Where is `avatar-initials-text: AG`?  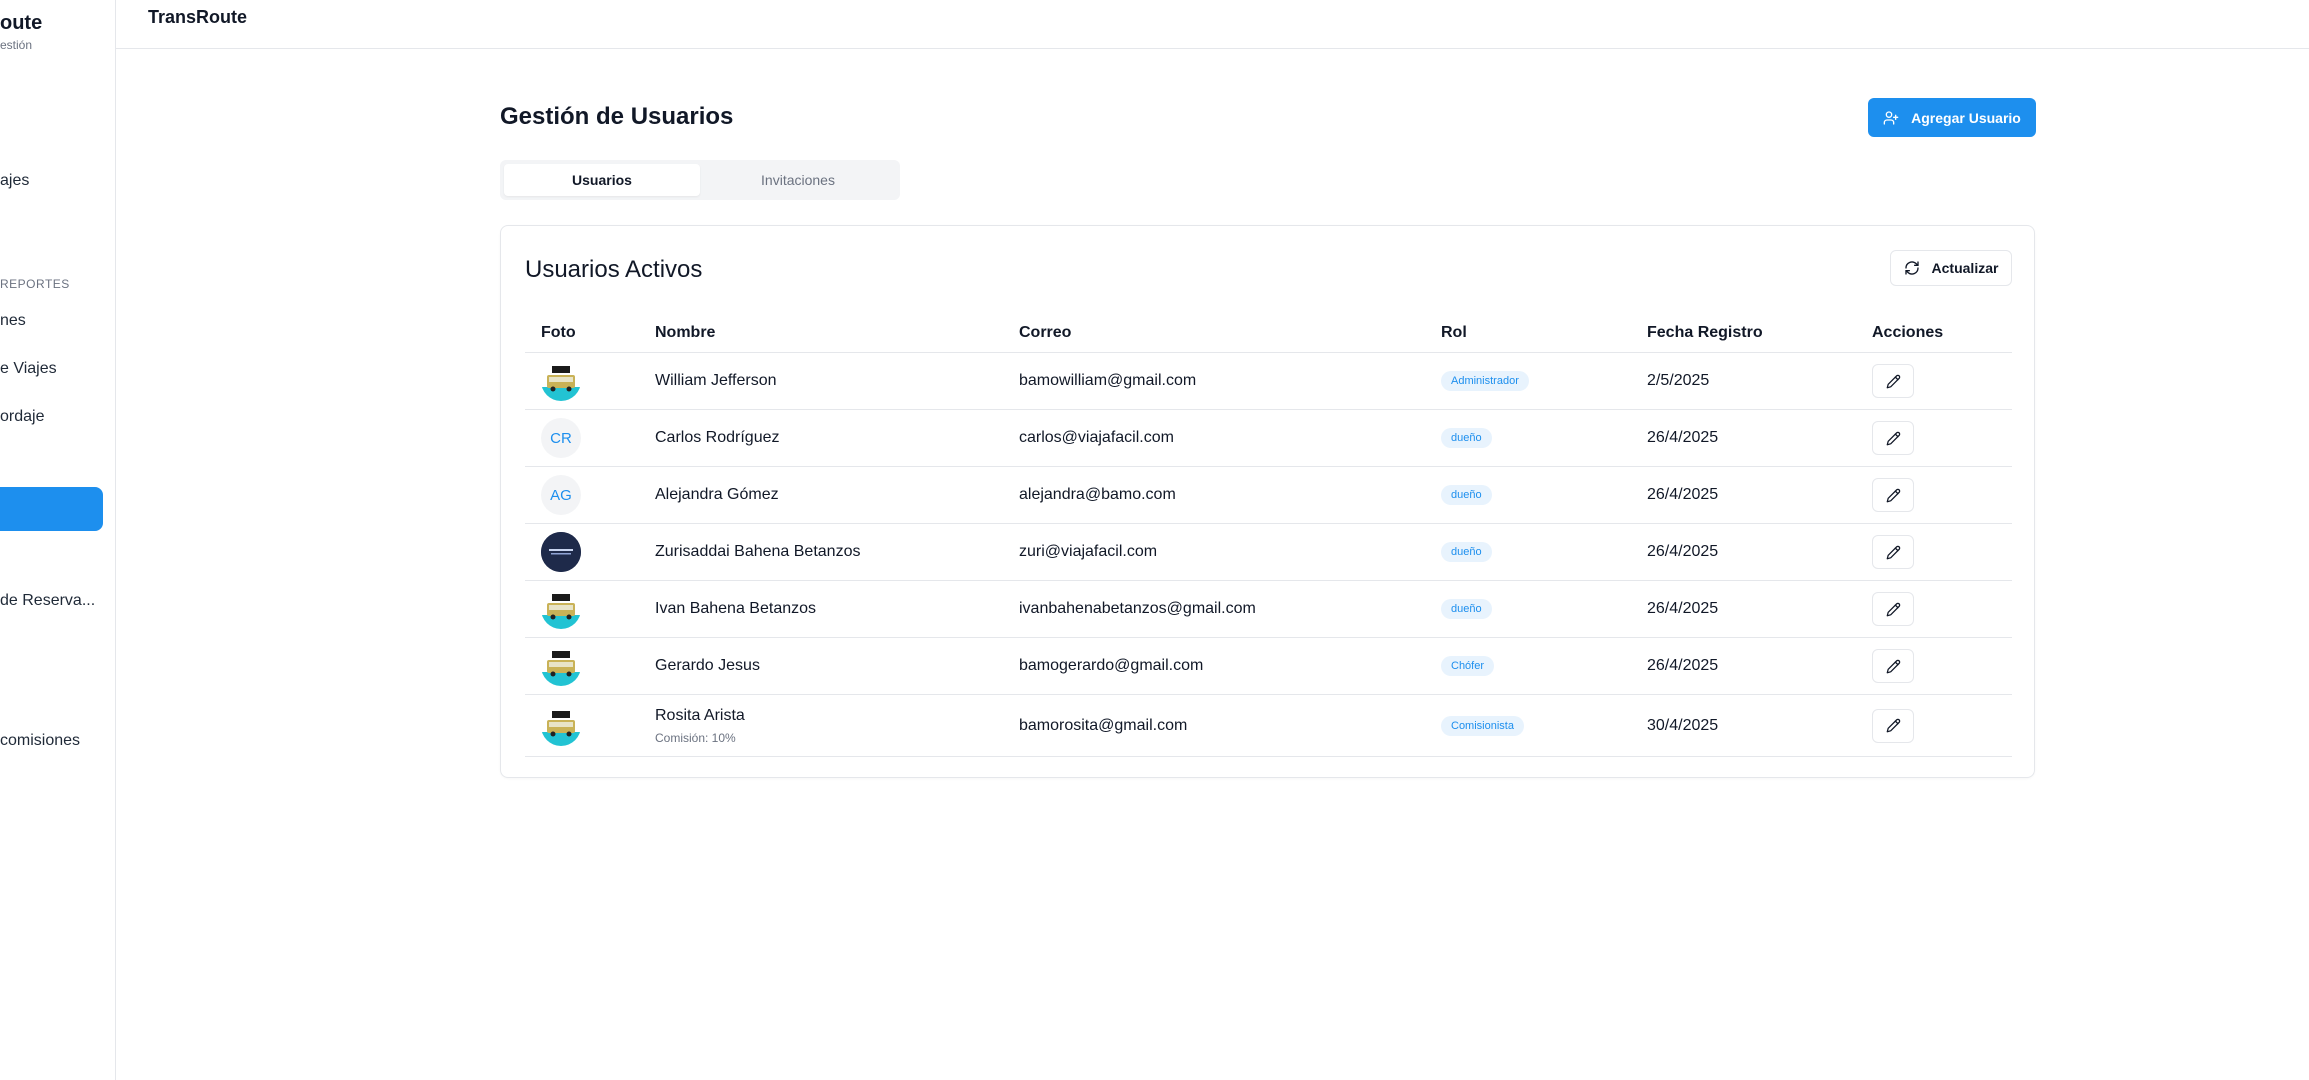 avatar-initials-text: AG is located at coordinates (561, 495).